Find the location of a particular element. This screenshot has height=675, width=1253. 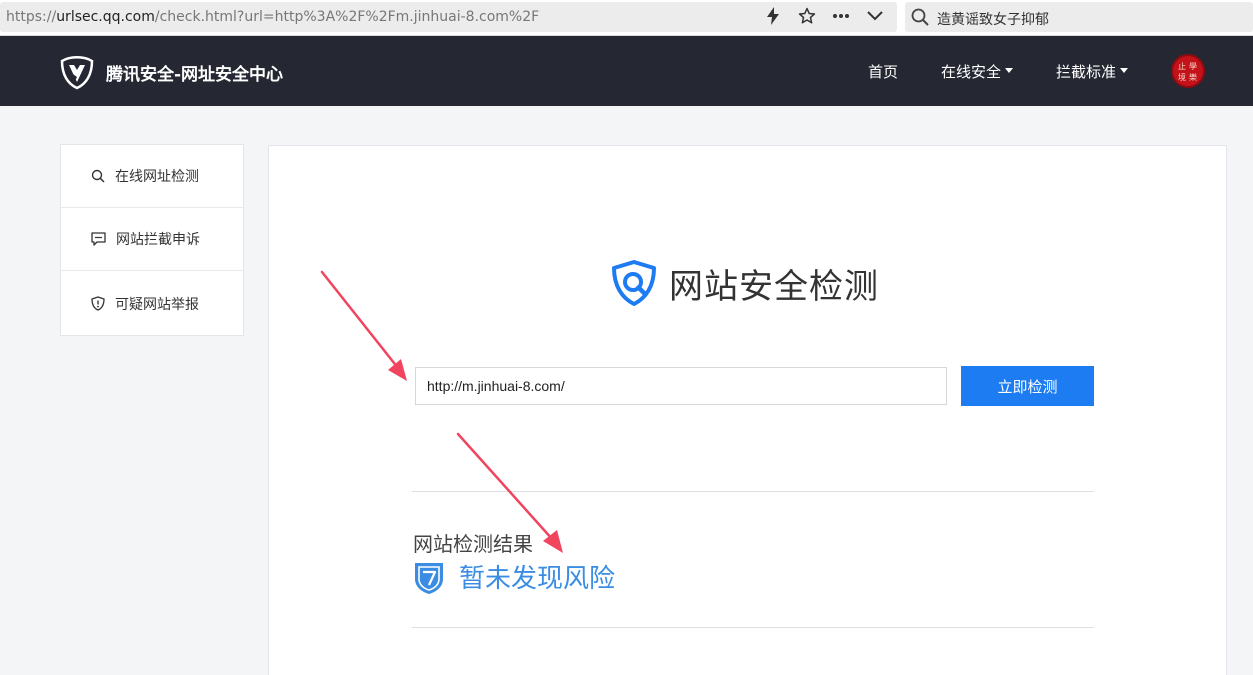

sidebar-item-label: 可疑网站举报 is located at coordinates (157, 304).